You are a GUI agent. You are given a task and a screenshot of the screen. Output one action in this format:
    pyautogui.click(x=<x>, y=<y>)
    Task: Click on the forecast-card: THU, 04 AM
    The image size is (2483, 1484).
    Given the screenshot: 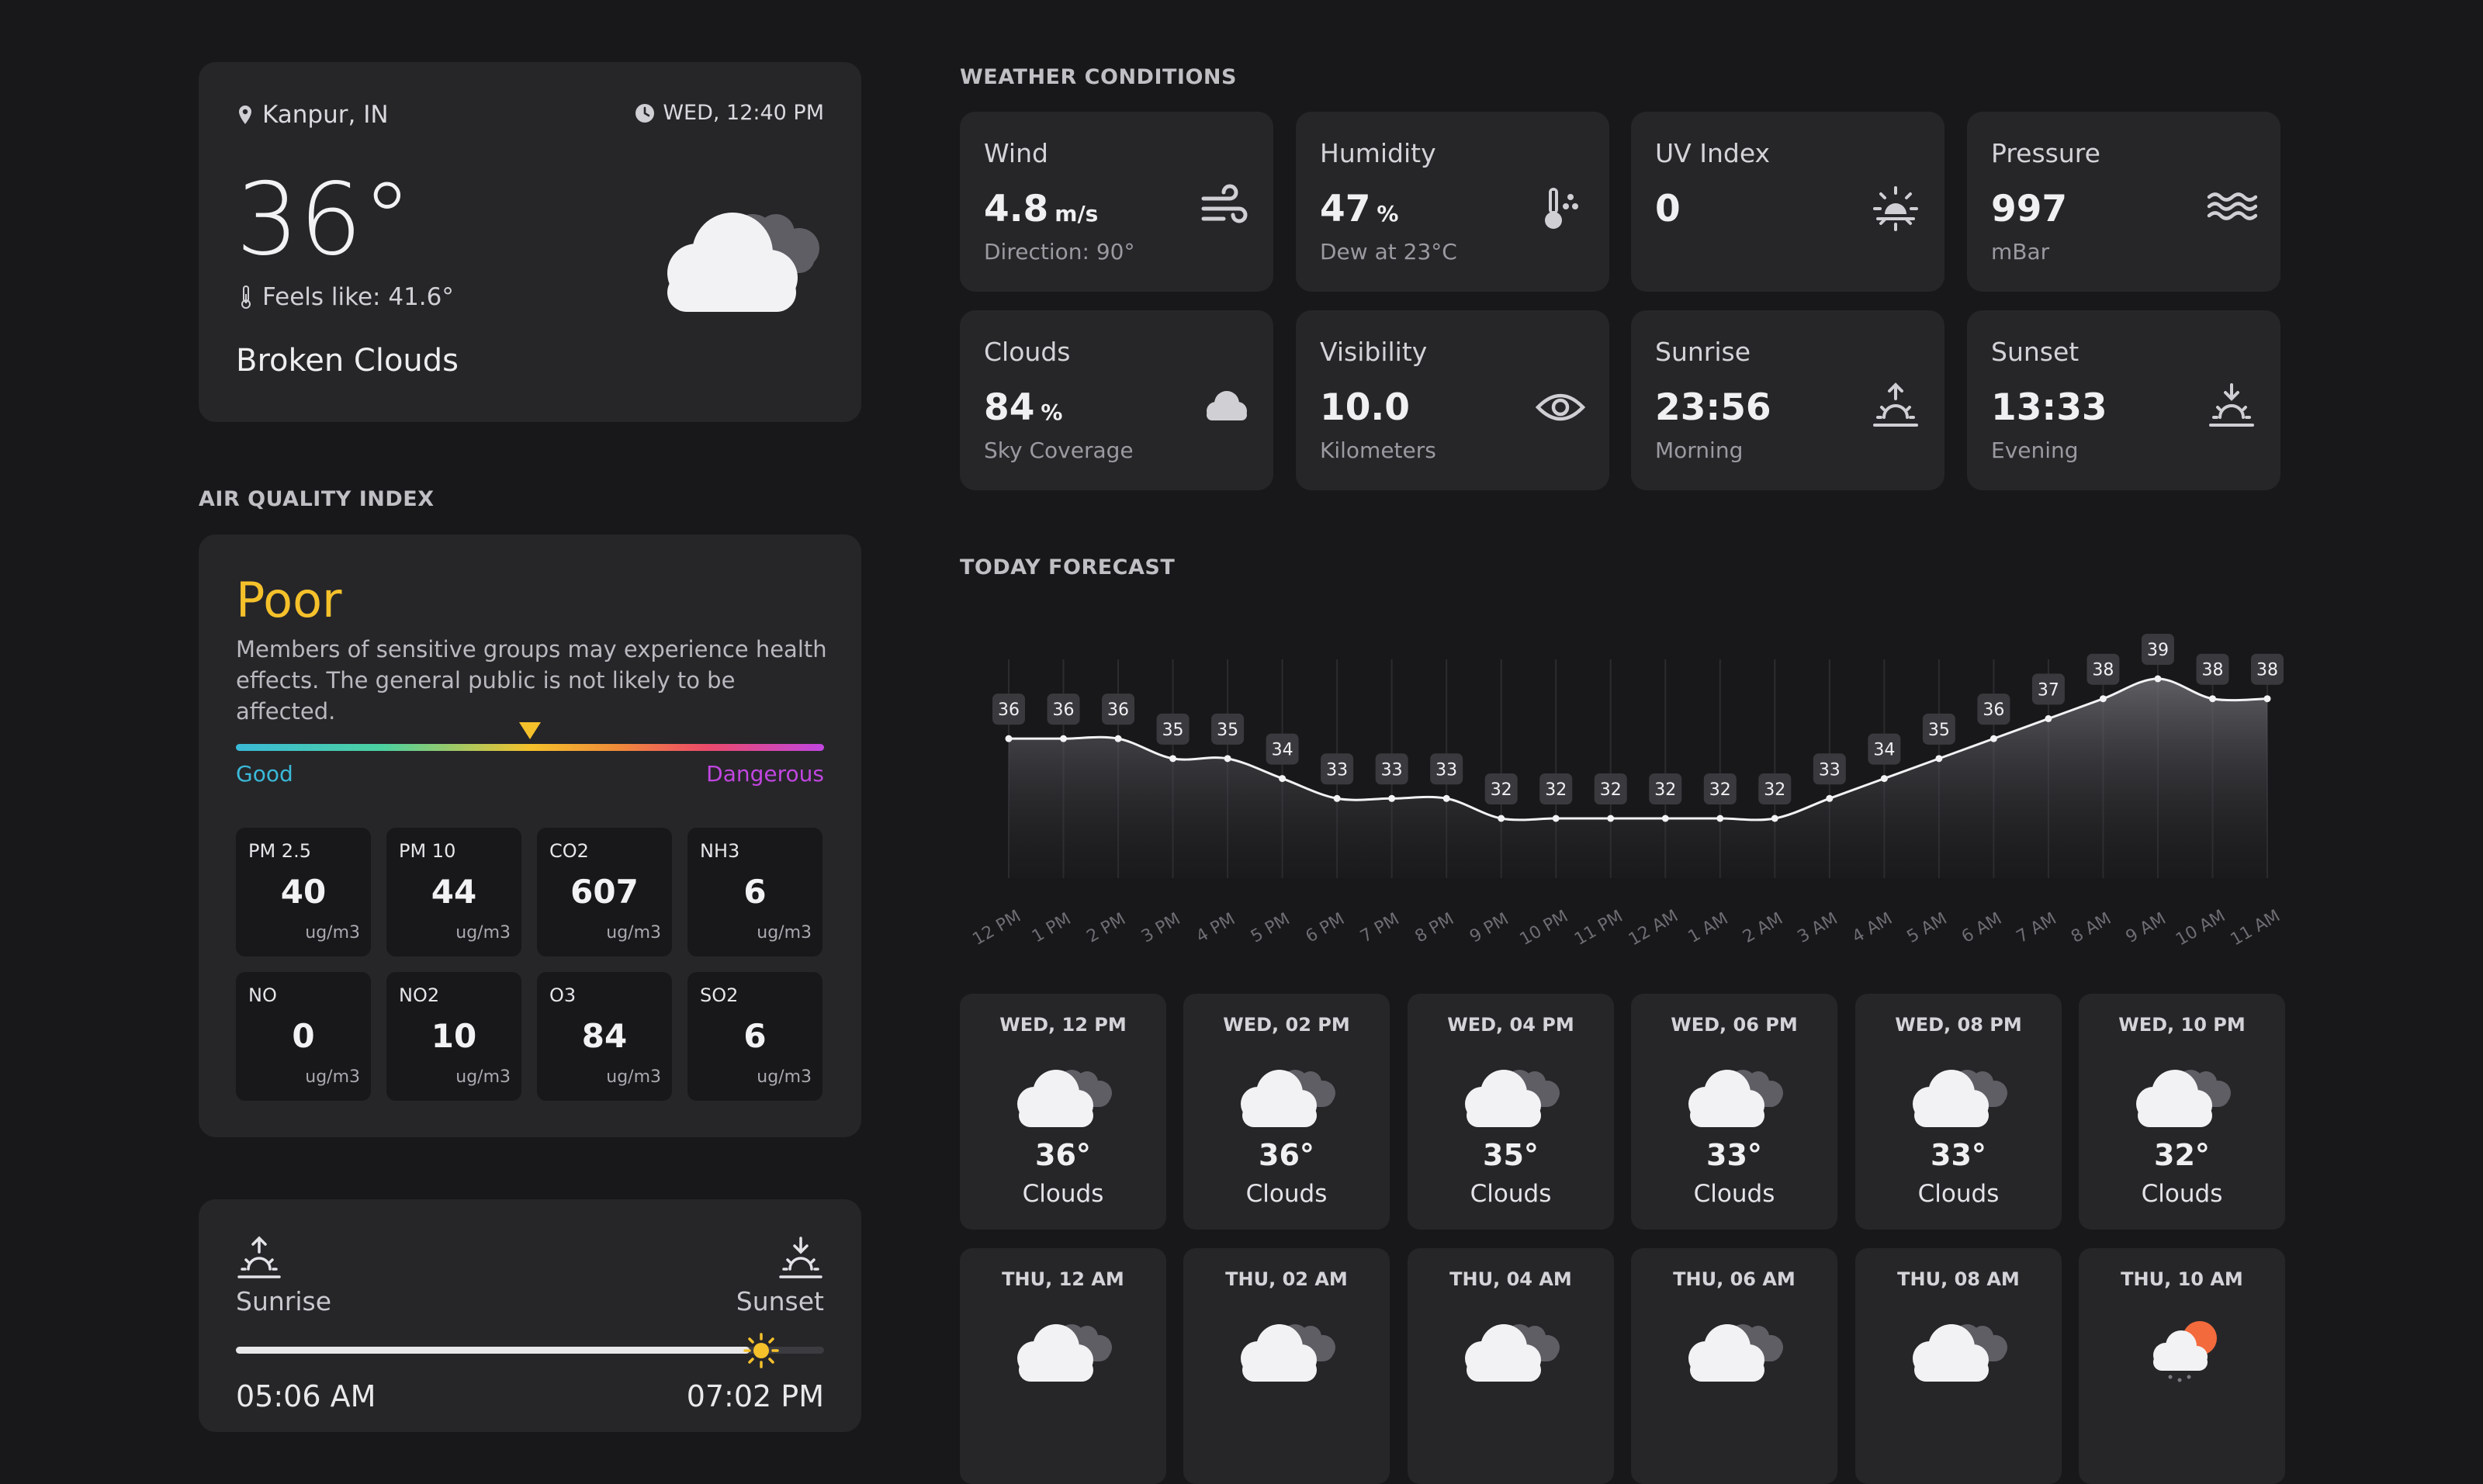 What is the action you would take?
    pyautogui.click(x=1511, y=1366)
    